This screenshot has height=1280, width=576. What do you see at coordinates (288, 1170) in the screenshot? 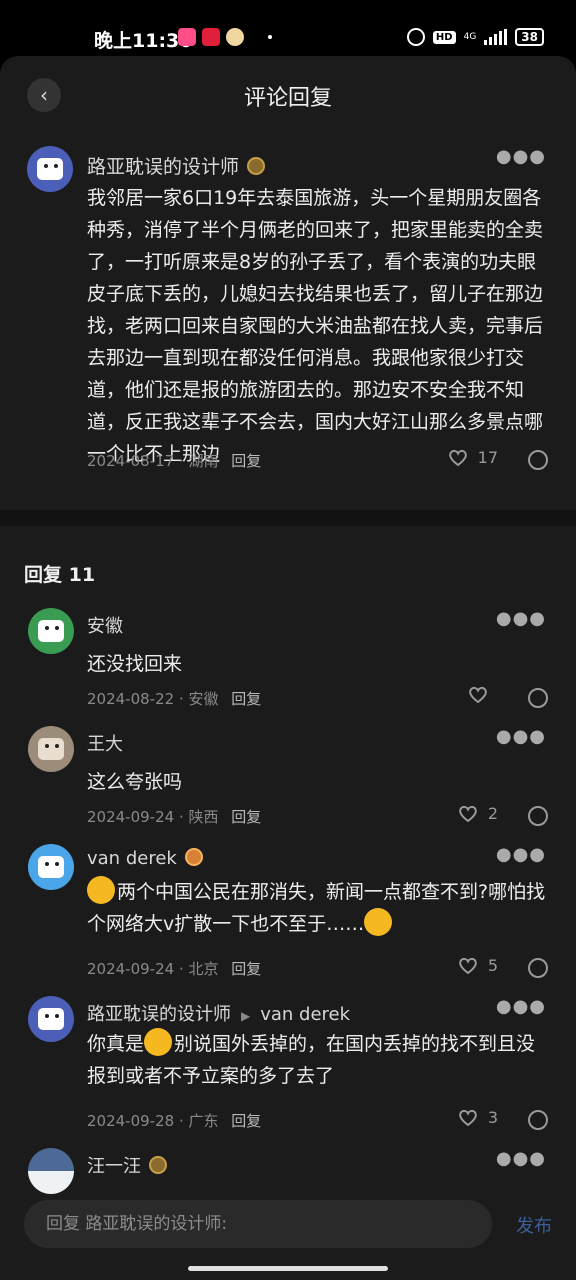
I see `reply-item: 汪一汪 ●●●` at bounding box center [288, 1170].